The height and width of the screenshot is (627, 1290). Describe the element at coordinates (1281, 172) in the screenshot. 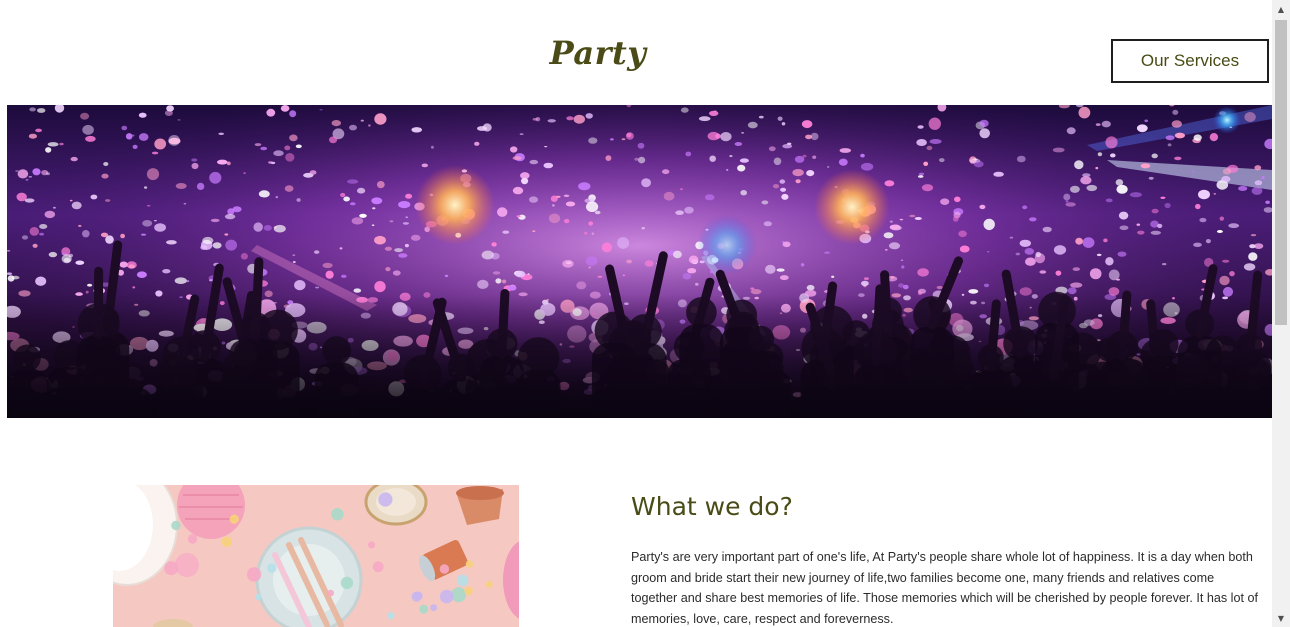

I see `scrollbar-thumb` at that location.